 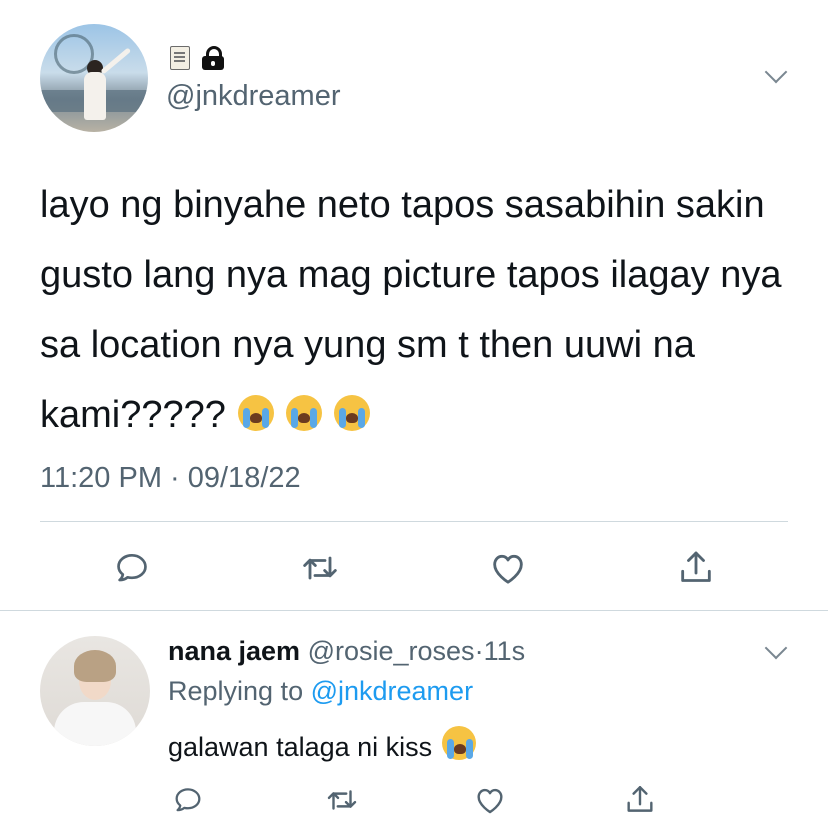 I want to click on lock-icon, so click(x=213, y=58).